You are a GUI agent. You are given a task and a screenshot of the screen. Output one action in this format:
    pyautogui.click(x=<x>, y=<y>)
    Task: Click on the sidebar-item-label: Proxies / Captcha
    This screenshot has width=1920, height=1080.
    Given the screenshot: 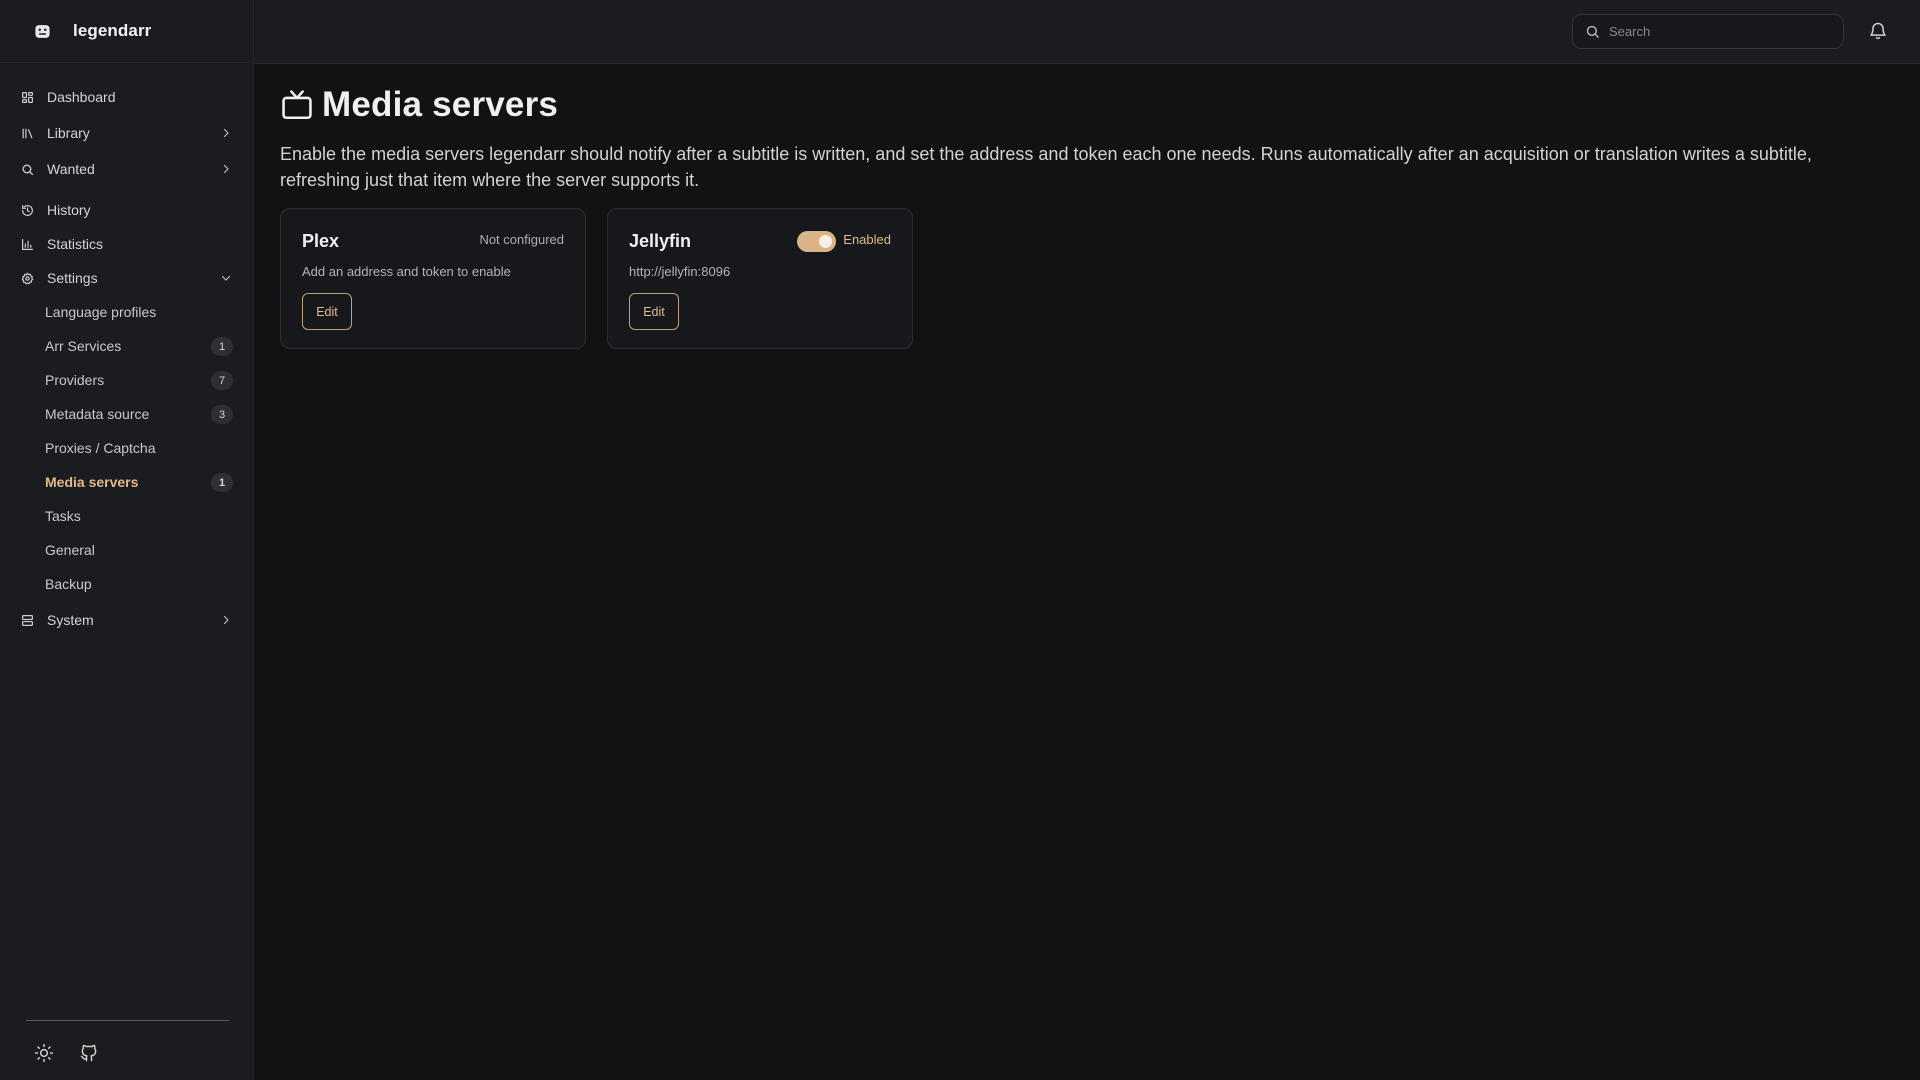 What is the action you would take?
    pyautogui.click(x=100, y=448)
    